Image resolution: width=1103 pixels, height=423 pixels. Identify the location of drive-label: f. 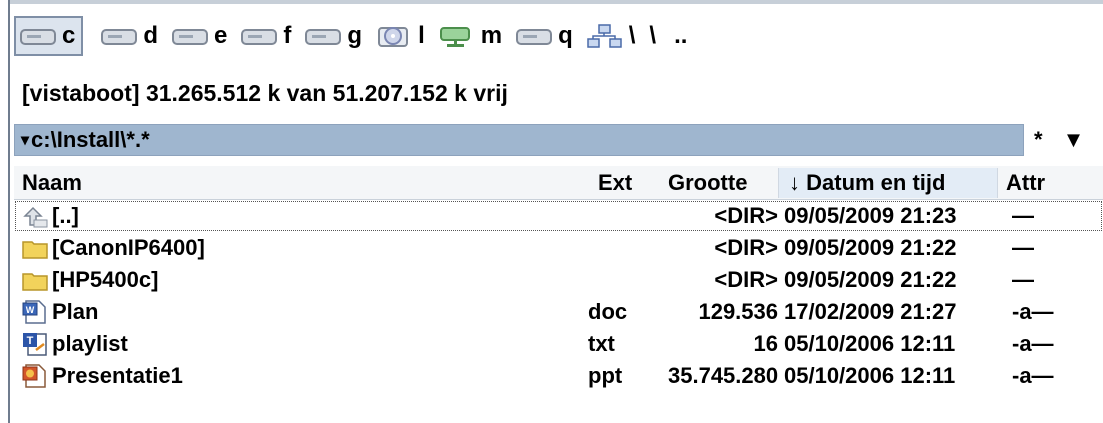
(287, 35).